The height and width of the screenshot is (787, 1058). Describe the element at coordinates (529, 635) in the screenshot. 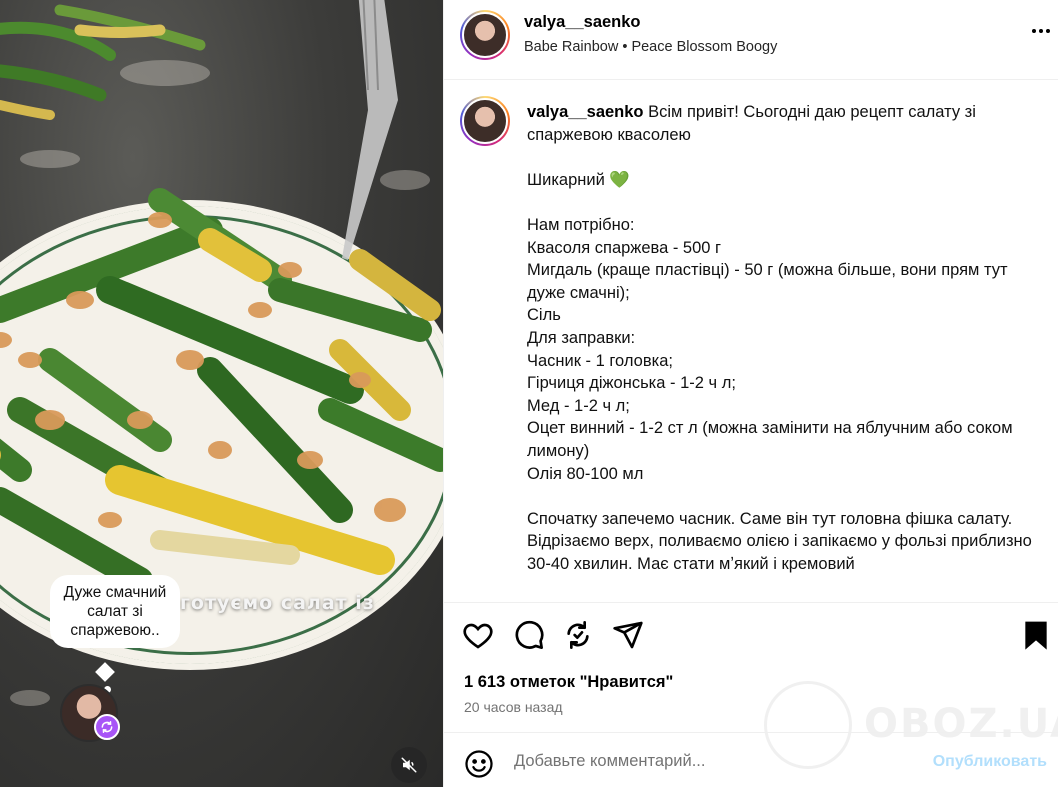

I see `comment-icon` at that location.